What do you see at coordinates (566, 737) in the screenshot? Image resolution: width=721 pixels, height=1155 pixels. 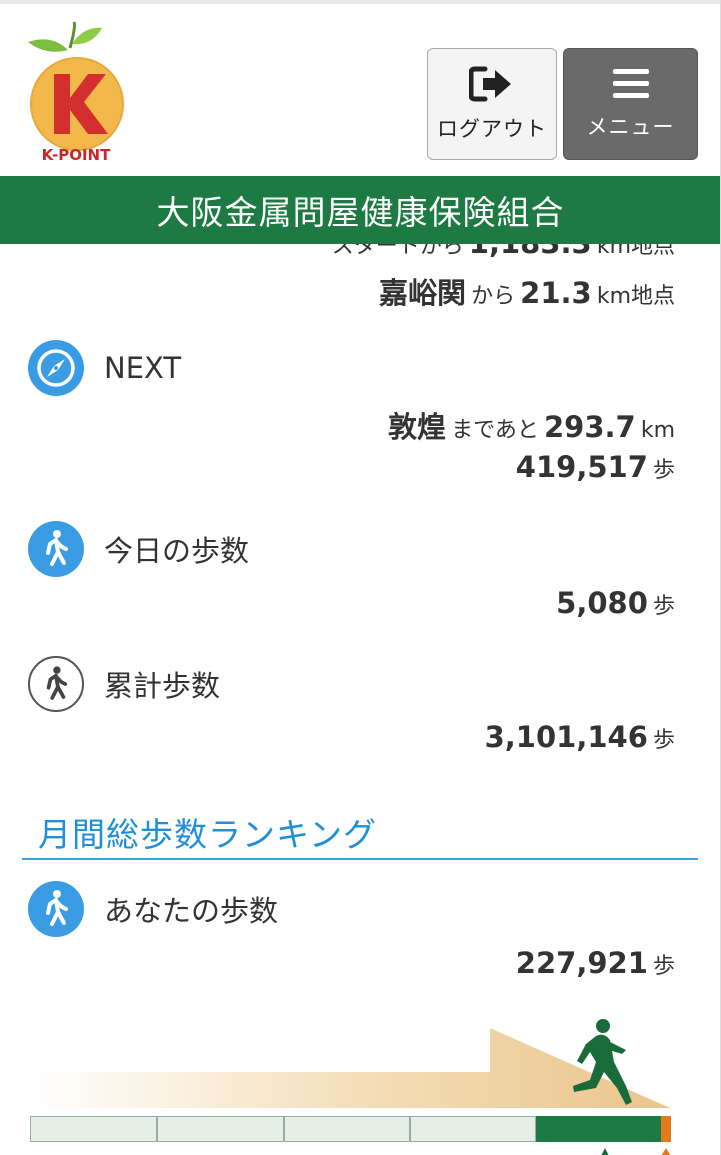 I see `total-steps: 3,101,146` at bounding box center [566, 737].